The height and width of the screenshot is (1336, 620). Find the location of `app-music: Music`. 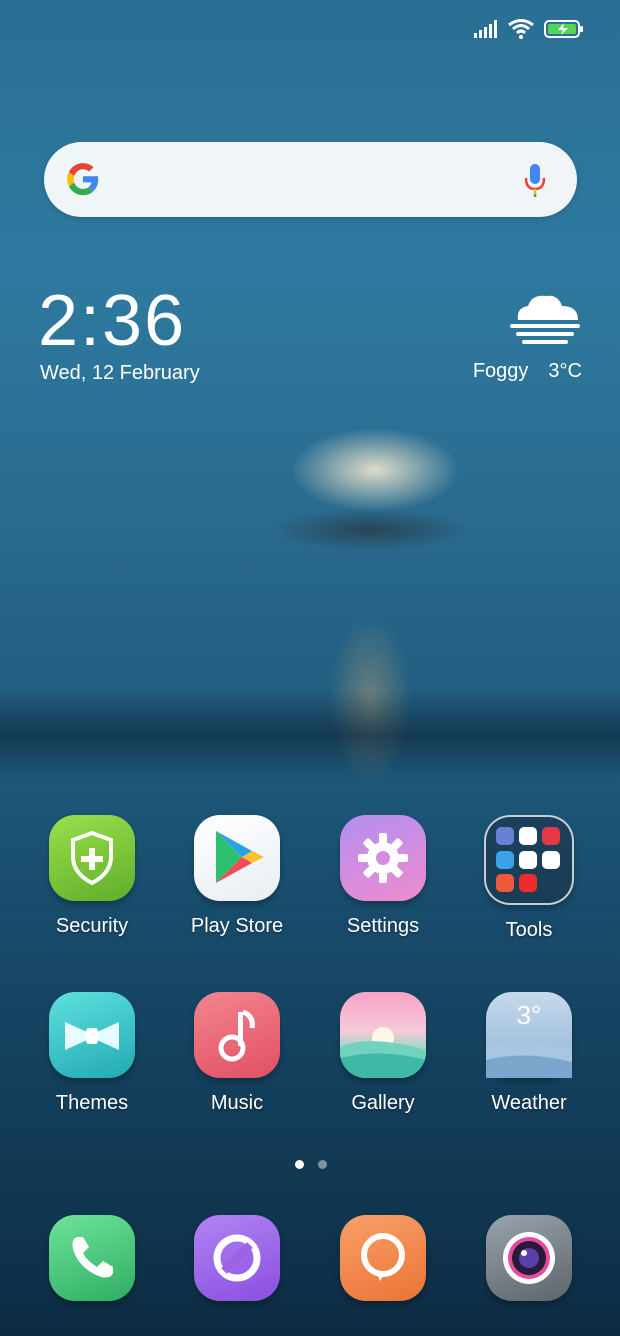

app-music: Music is located at coordinates (237, 1053).